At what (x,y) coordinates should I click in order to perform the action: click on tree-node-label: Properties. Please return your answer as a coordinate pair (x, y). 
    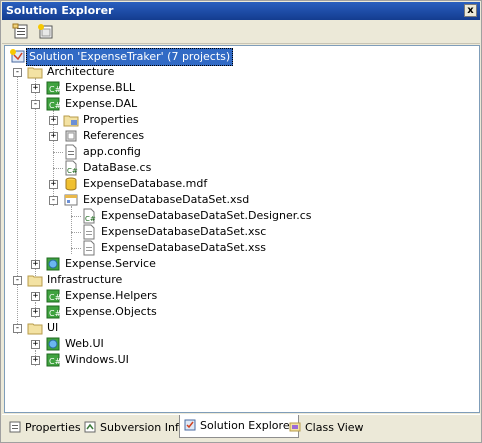
    Looking at the image, I should click on (111, 119).